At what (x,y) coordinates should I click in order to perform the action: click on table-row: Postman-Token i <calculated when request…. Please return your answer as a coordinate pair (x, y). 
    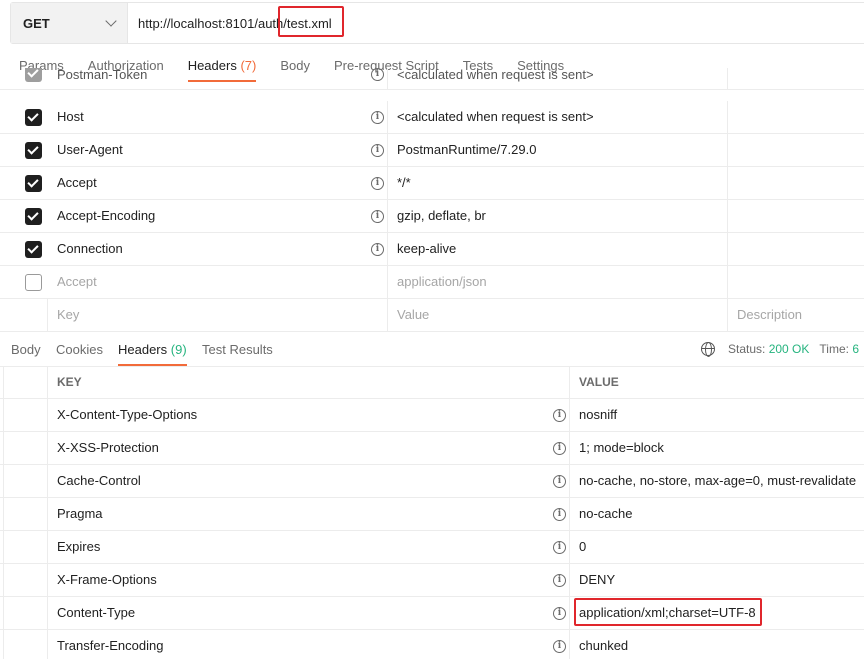
    Looking at the image, I should click on (432, 79).